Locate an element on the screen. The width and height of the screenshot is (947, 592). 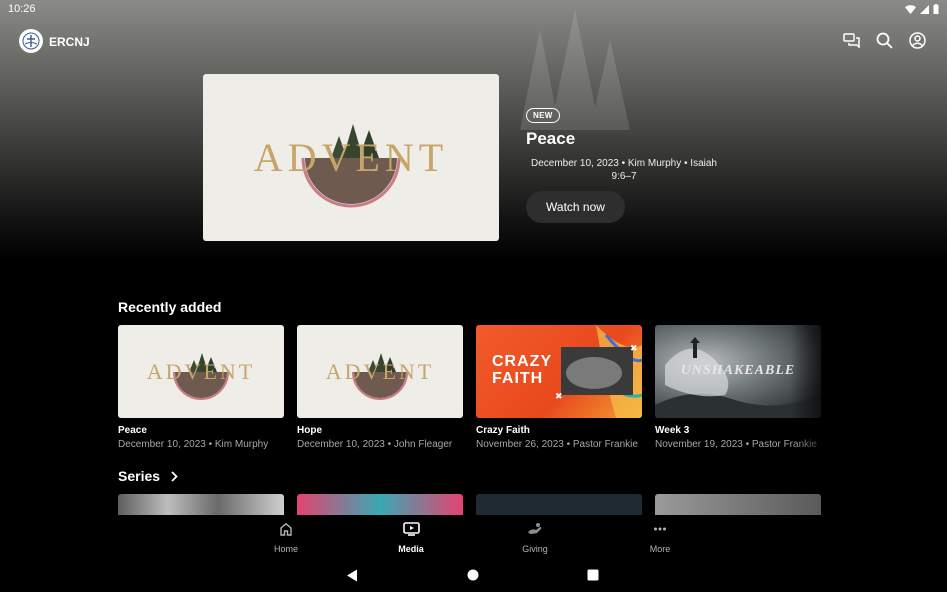
card-meta: December 10, 2023 • John Fleager is located at coordinates (375, 444).